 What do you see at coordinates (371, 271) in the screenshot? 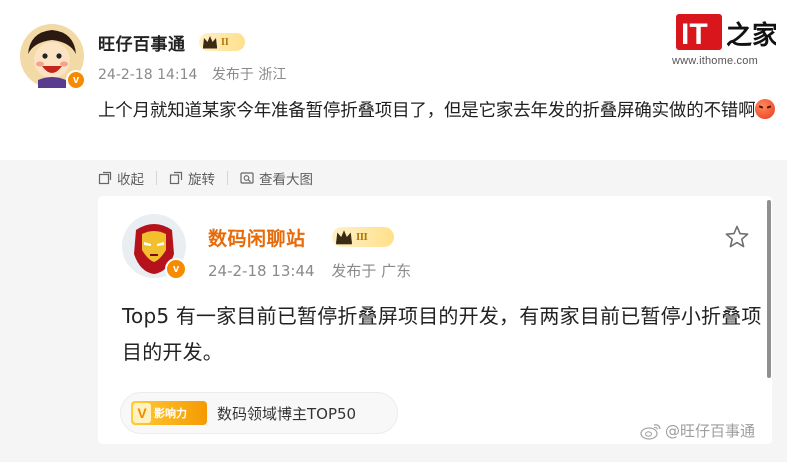
I see `quoted-location: 发布于 广东` at bounding box center [371, 271].